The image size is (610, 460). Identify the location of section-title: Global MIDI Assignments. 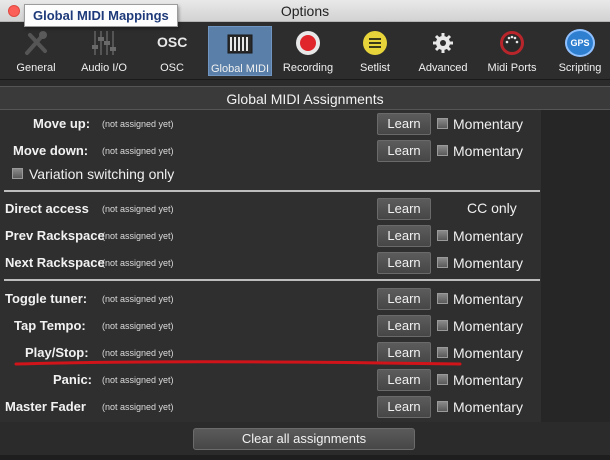
(305, 99).